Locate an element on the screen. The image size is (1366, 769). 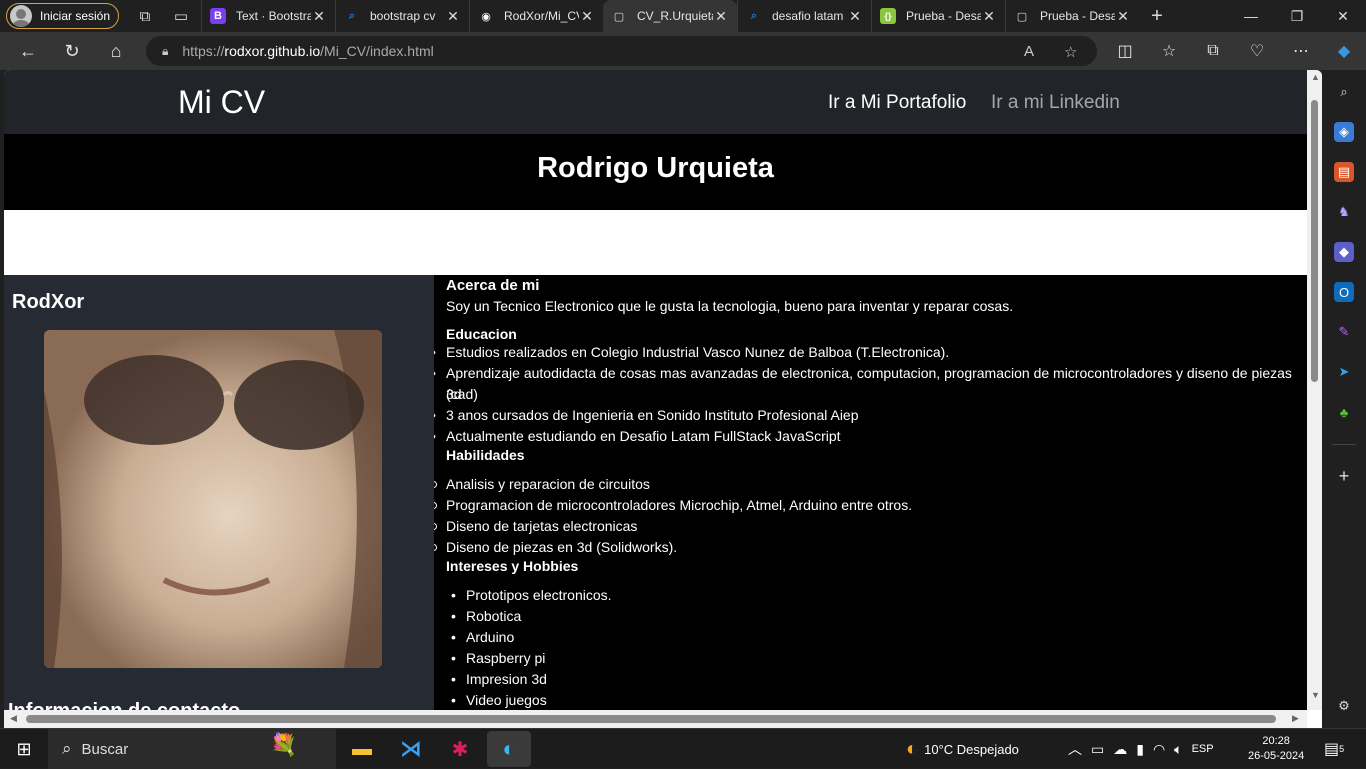
read-aloud-icon: A is located at coordinates (1029, 51).